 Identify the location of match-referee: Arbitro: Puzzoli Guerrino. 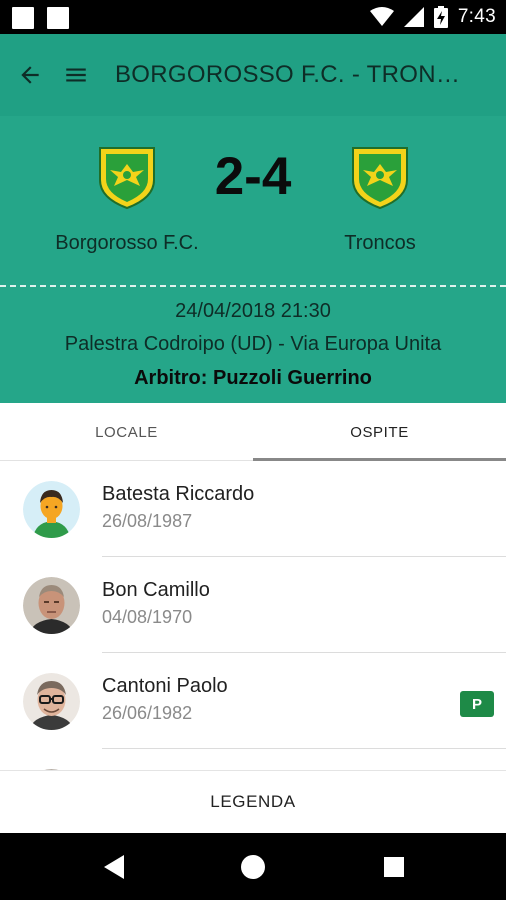
(253, 378).